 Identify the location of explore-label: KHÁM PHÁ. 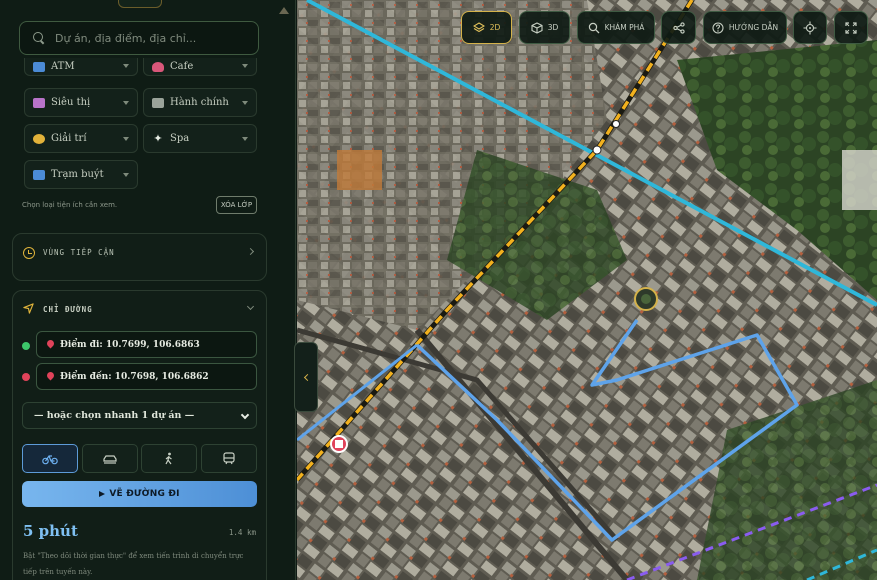
(624, 27).